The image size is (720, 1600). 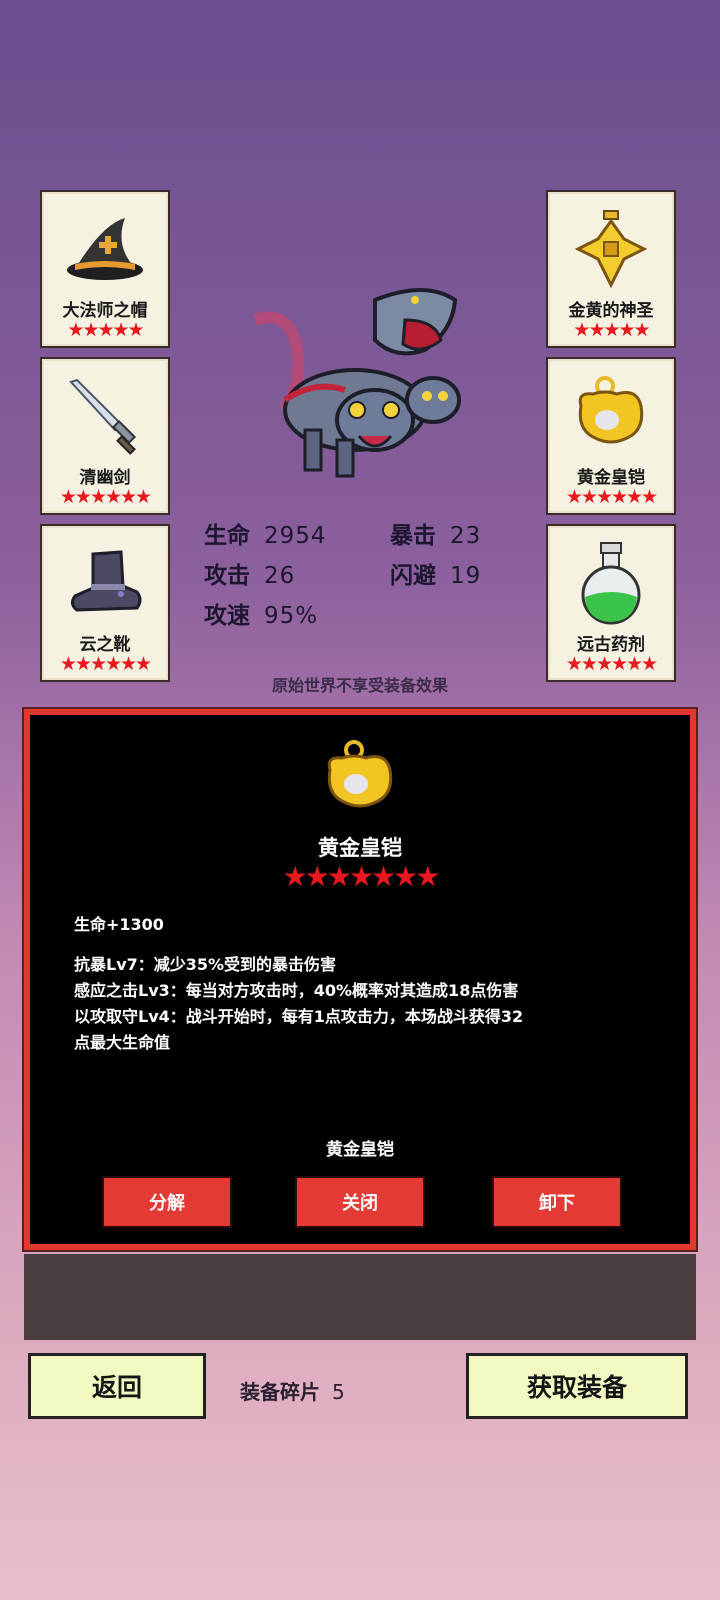 I want to click on stat-value: 95%, so click(x=291, y=616).